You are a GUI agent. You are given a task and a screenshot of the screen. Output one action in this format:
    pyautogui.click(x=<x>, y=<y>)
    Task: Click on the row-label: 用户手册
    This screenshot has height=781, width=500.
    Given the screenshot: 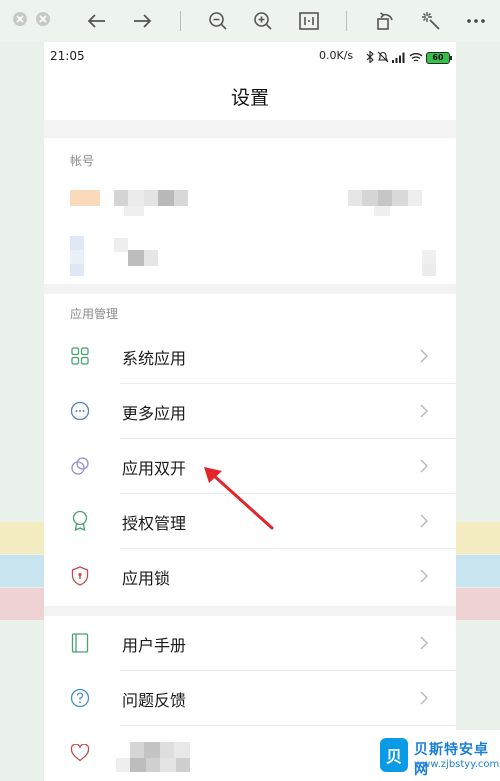 What is the action you would take?
    pyautogui.click(x=154, y=645)
    